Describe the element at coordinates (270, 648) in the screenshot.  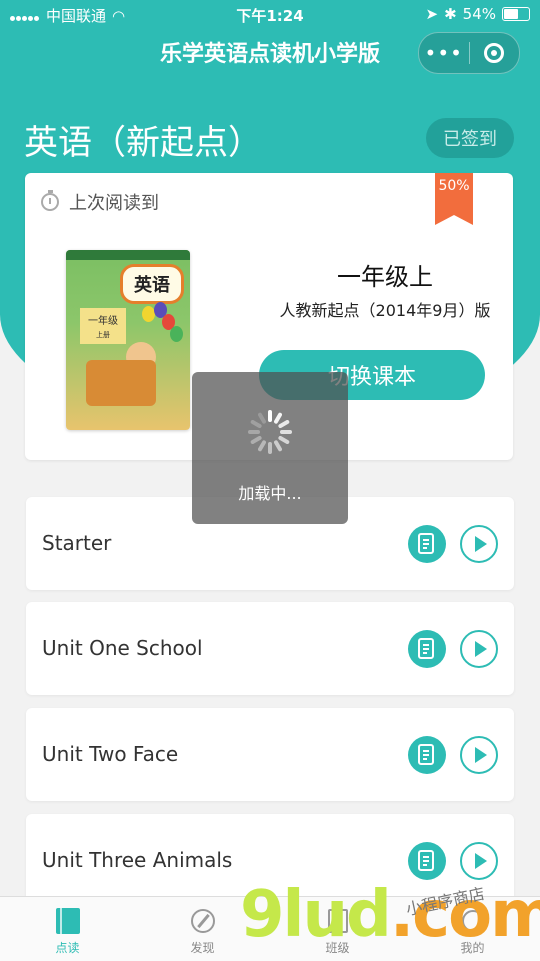
I see `unit-item: Unit One School` at that location.